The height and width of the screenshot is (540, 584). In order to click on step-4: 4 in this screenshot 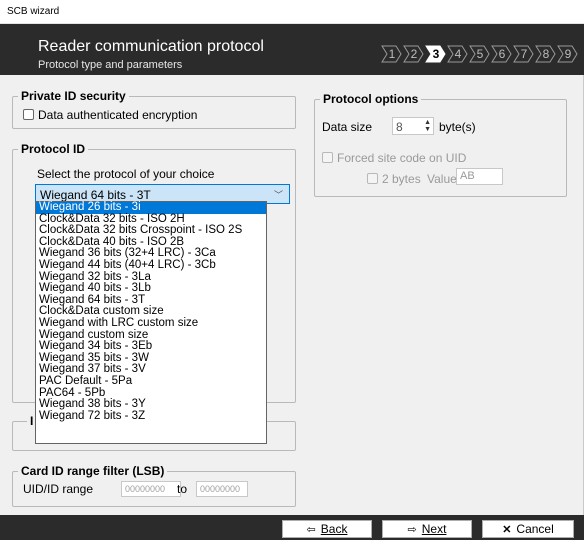, I will do `click(458, 54)`.